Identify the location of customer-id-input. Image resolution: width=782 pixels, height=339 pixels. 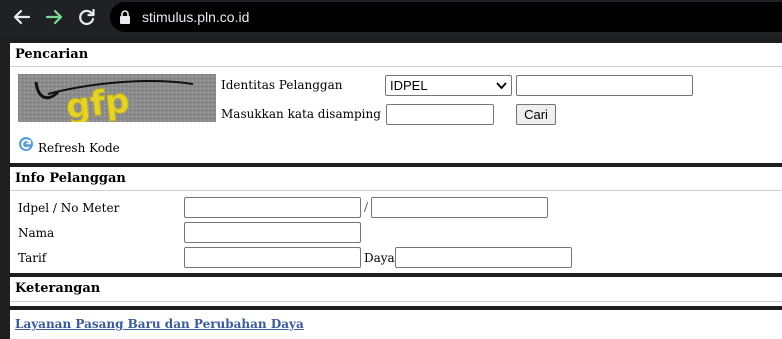
(604, 85).